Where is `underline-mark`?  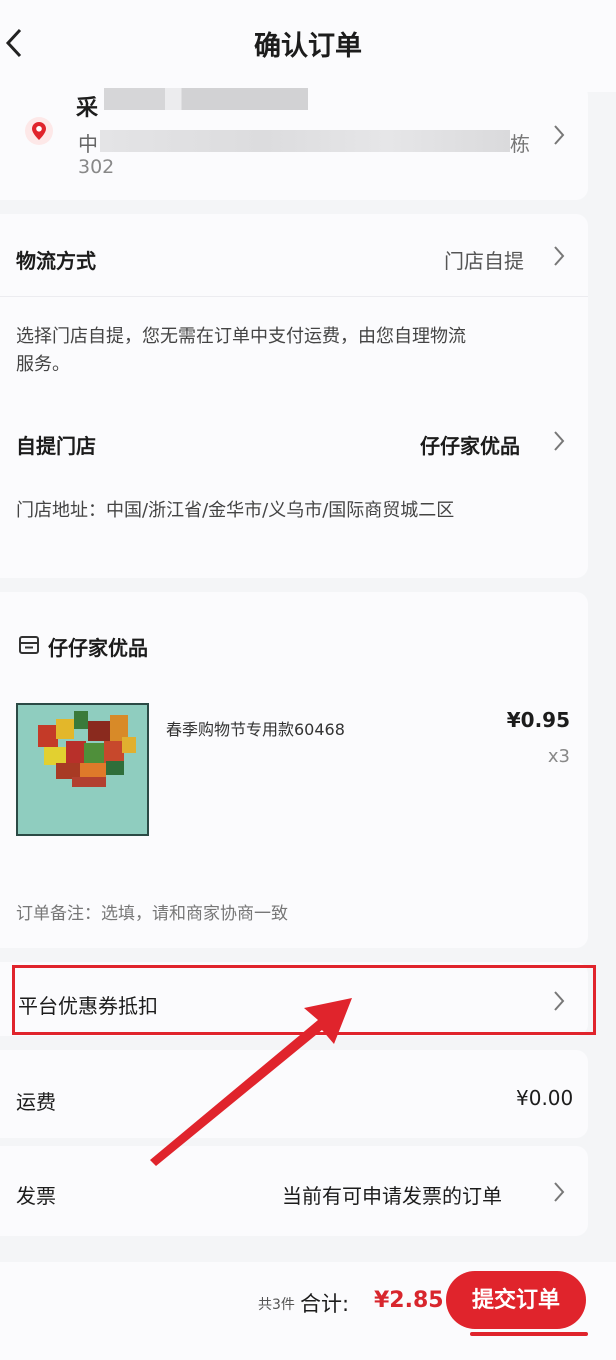 underline-mark is located at coordinates (529, 1334).